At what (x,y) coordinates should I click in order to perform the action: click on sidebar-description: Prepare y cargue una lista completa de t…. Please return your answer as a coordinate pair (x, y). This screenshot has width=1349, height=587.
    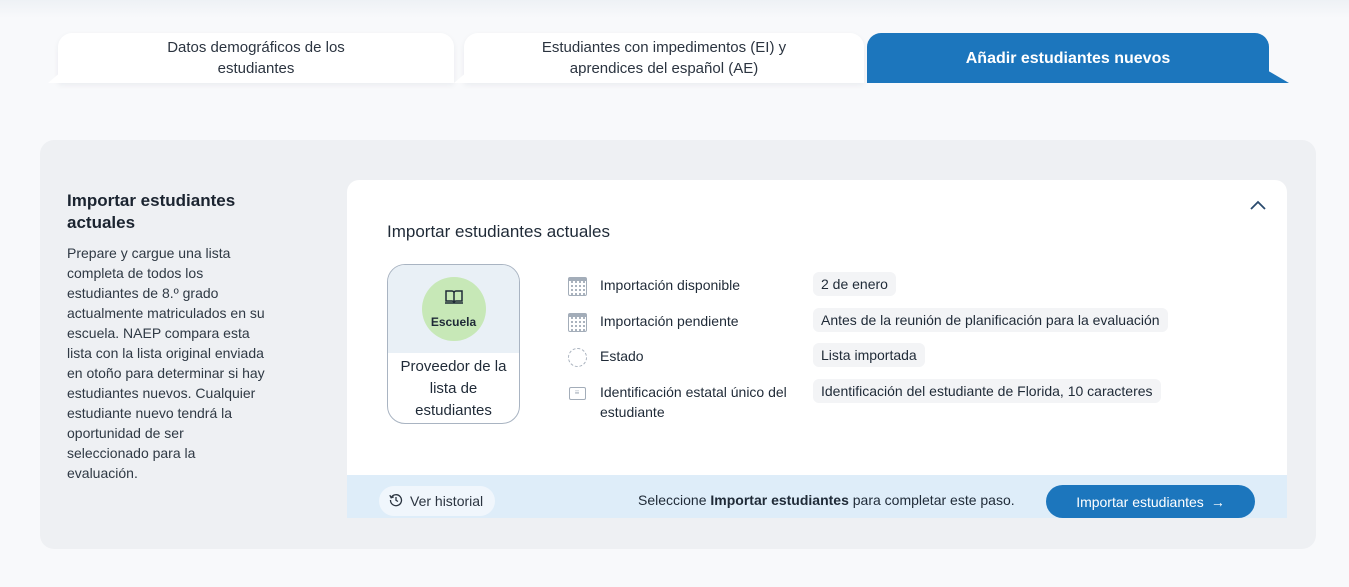
    Looking at the image, I should click on (166, 363).